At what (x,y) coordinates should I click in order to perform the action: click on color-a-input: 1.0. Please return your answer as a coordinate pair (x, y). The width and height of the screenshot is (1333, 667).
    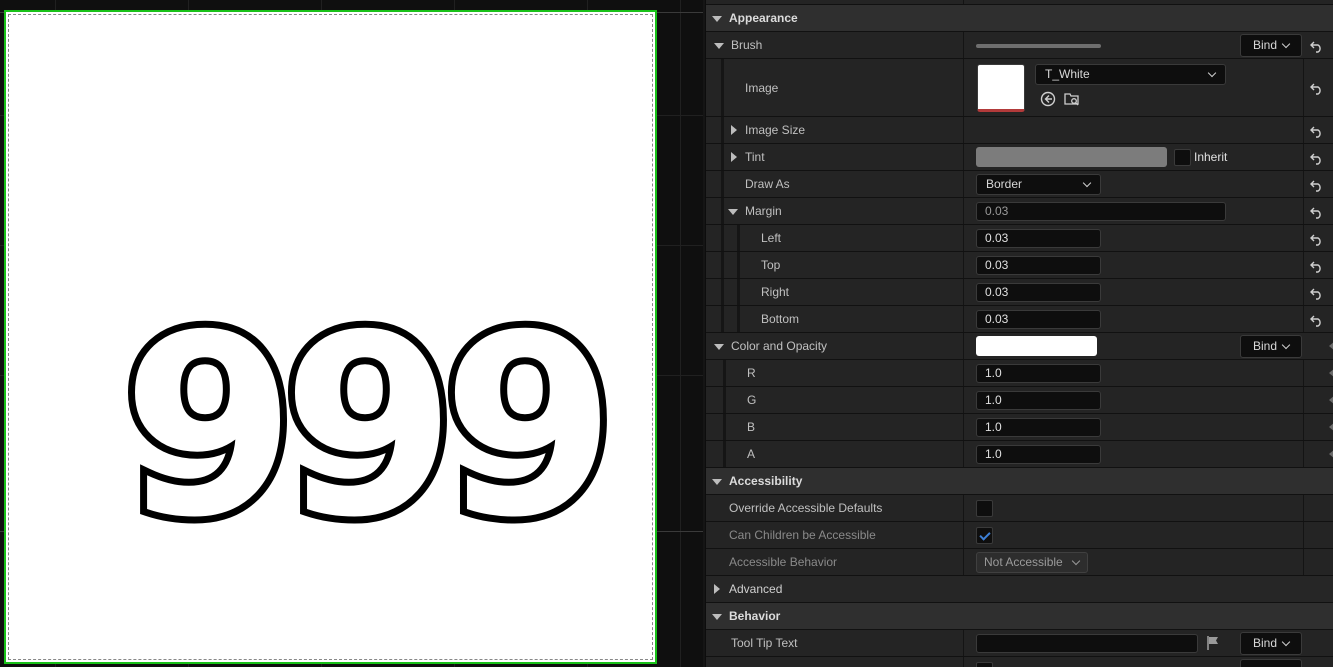
    Looking at the image, I should click on (1038, 454).